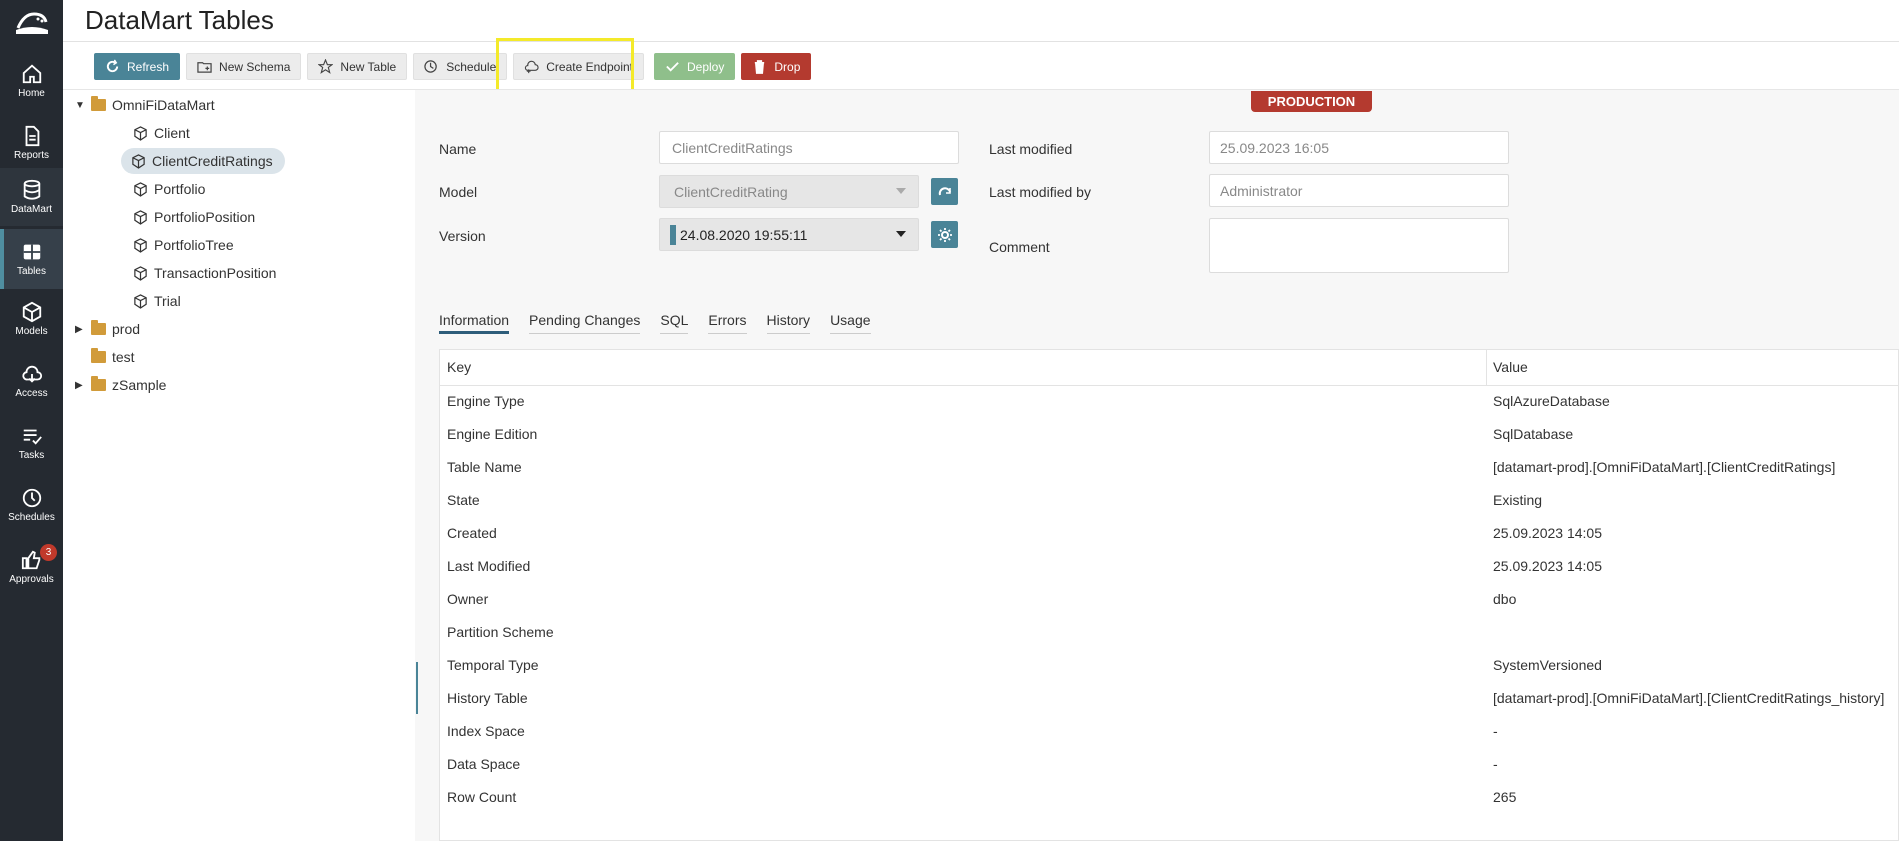 This screenshot has height=841, width=1899. What do you see at coordinates (31, 81) in the screenshot?
I see `nav-home: Home` at bounding box center [31, 81].